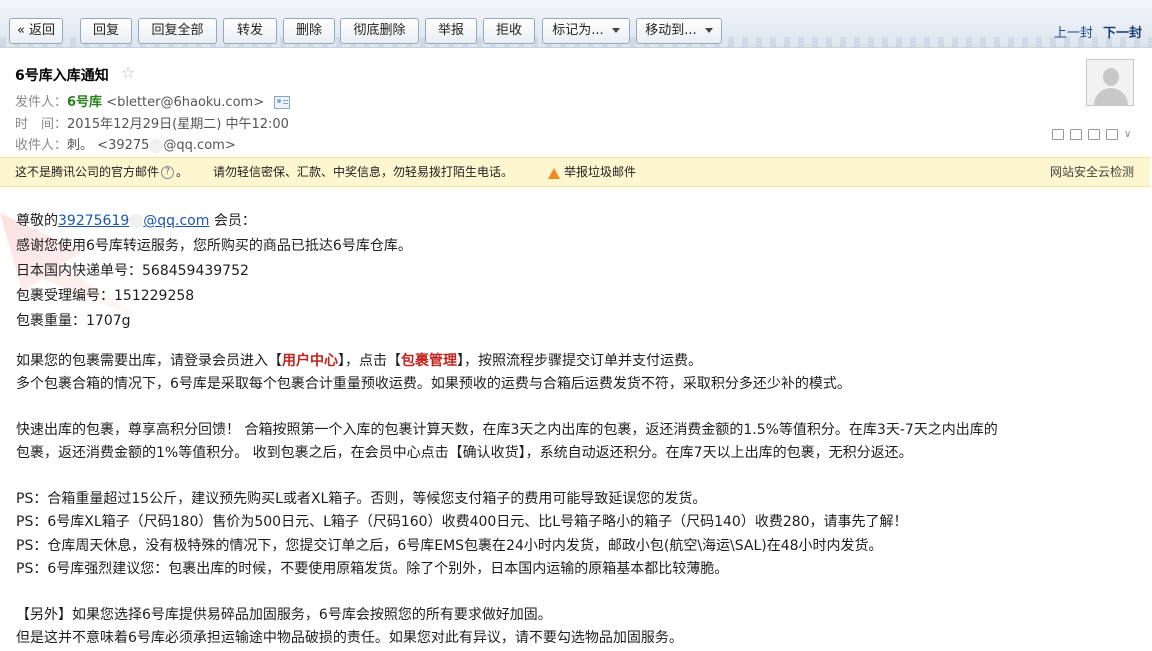 Image resolution: width=1152 pixels, height=651 pixels. What do you see at coordinates (94, 221) in the screenshot?
I see `member-email-start: 39275619` at bounding box center [94, 221].